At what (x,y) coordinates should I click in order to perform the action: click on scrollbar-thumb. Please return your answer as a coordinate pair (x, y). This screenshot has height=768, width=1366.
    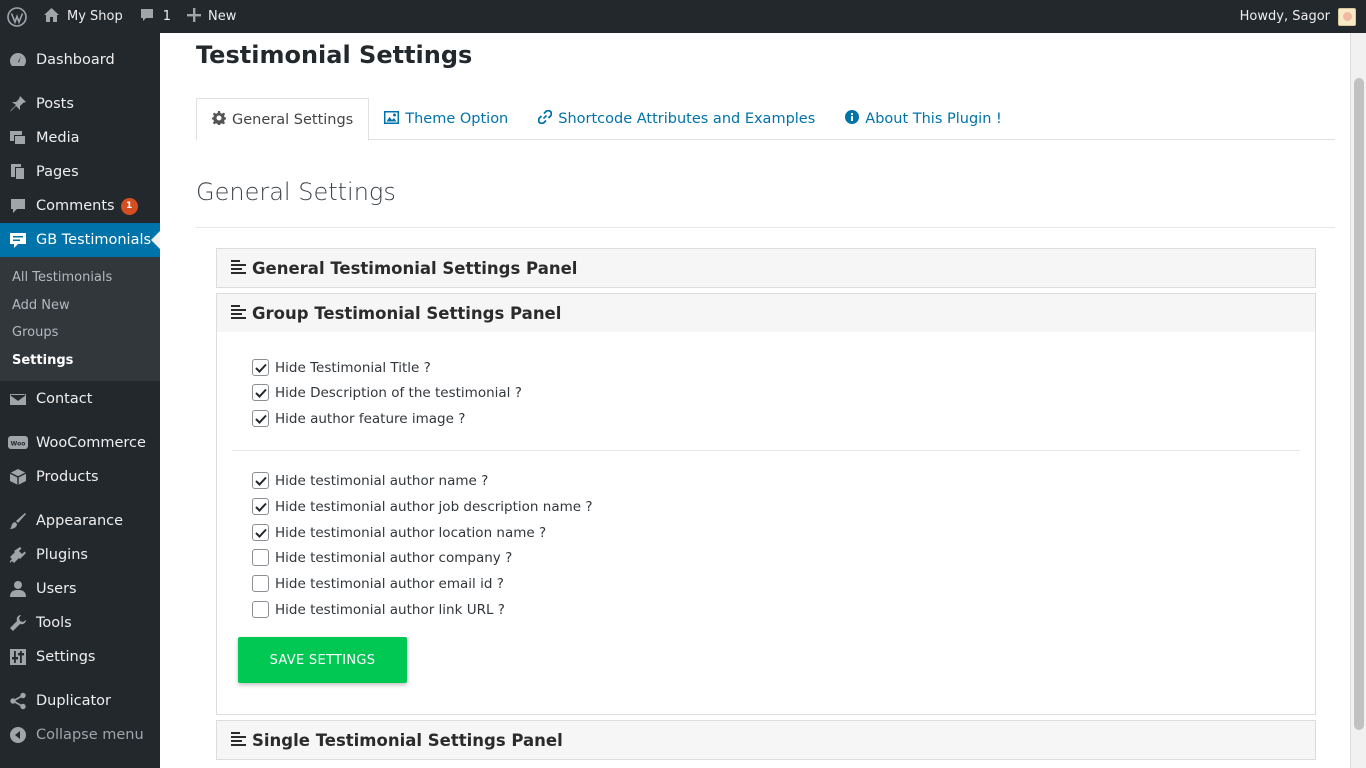
    Looking at the image, I should click on (1359, 404).